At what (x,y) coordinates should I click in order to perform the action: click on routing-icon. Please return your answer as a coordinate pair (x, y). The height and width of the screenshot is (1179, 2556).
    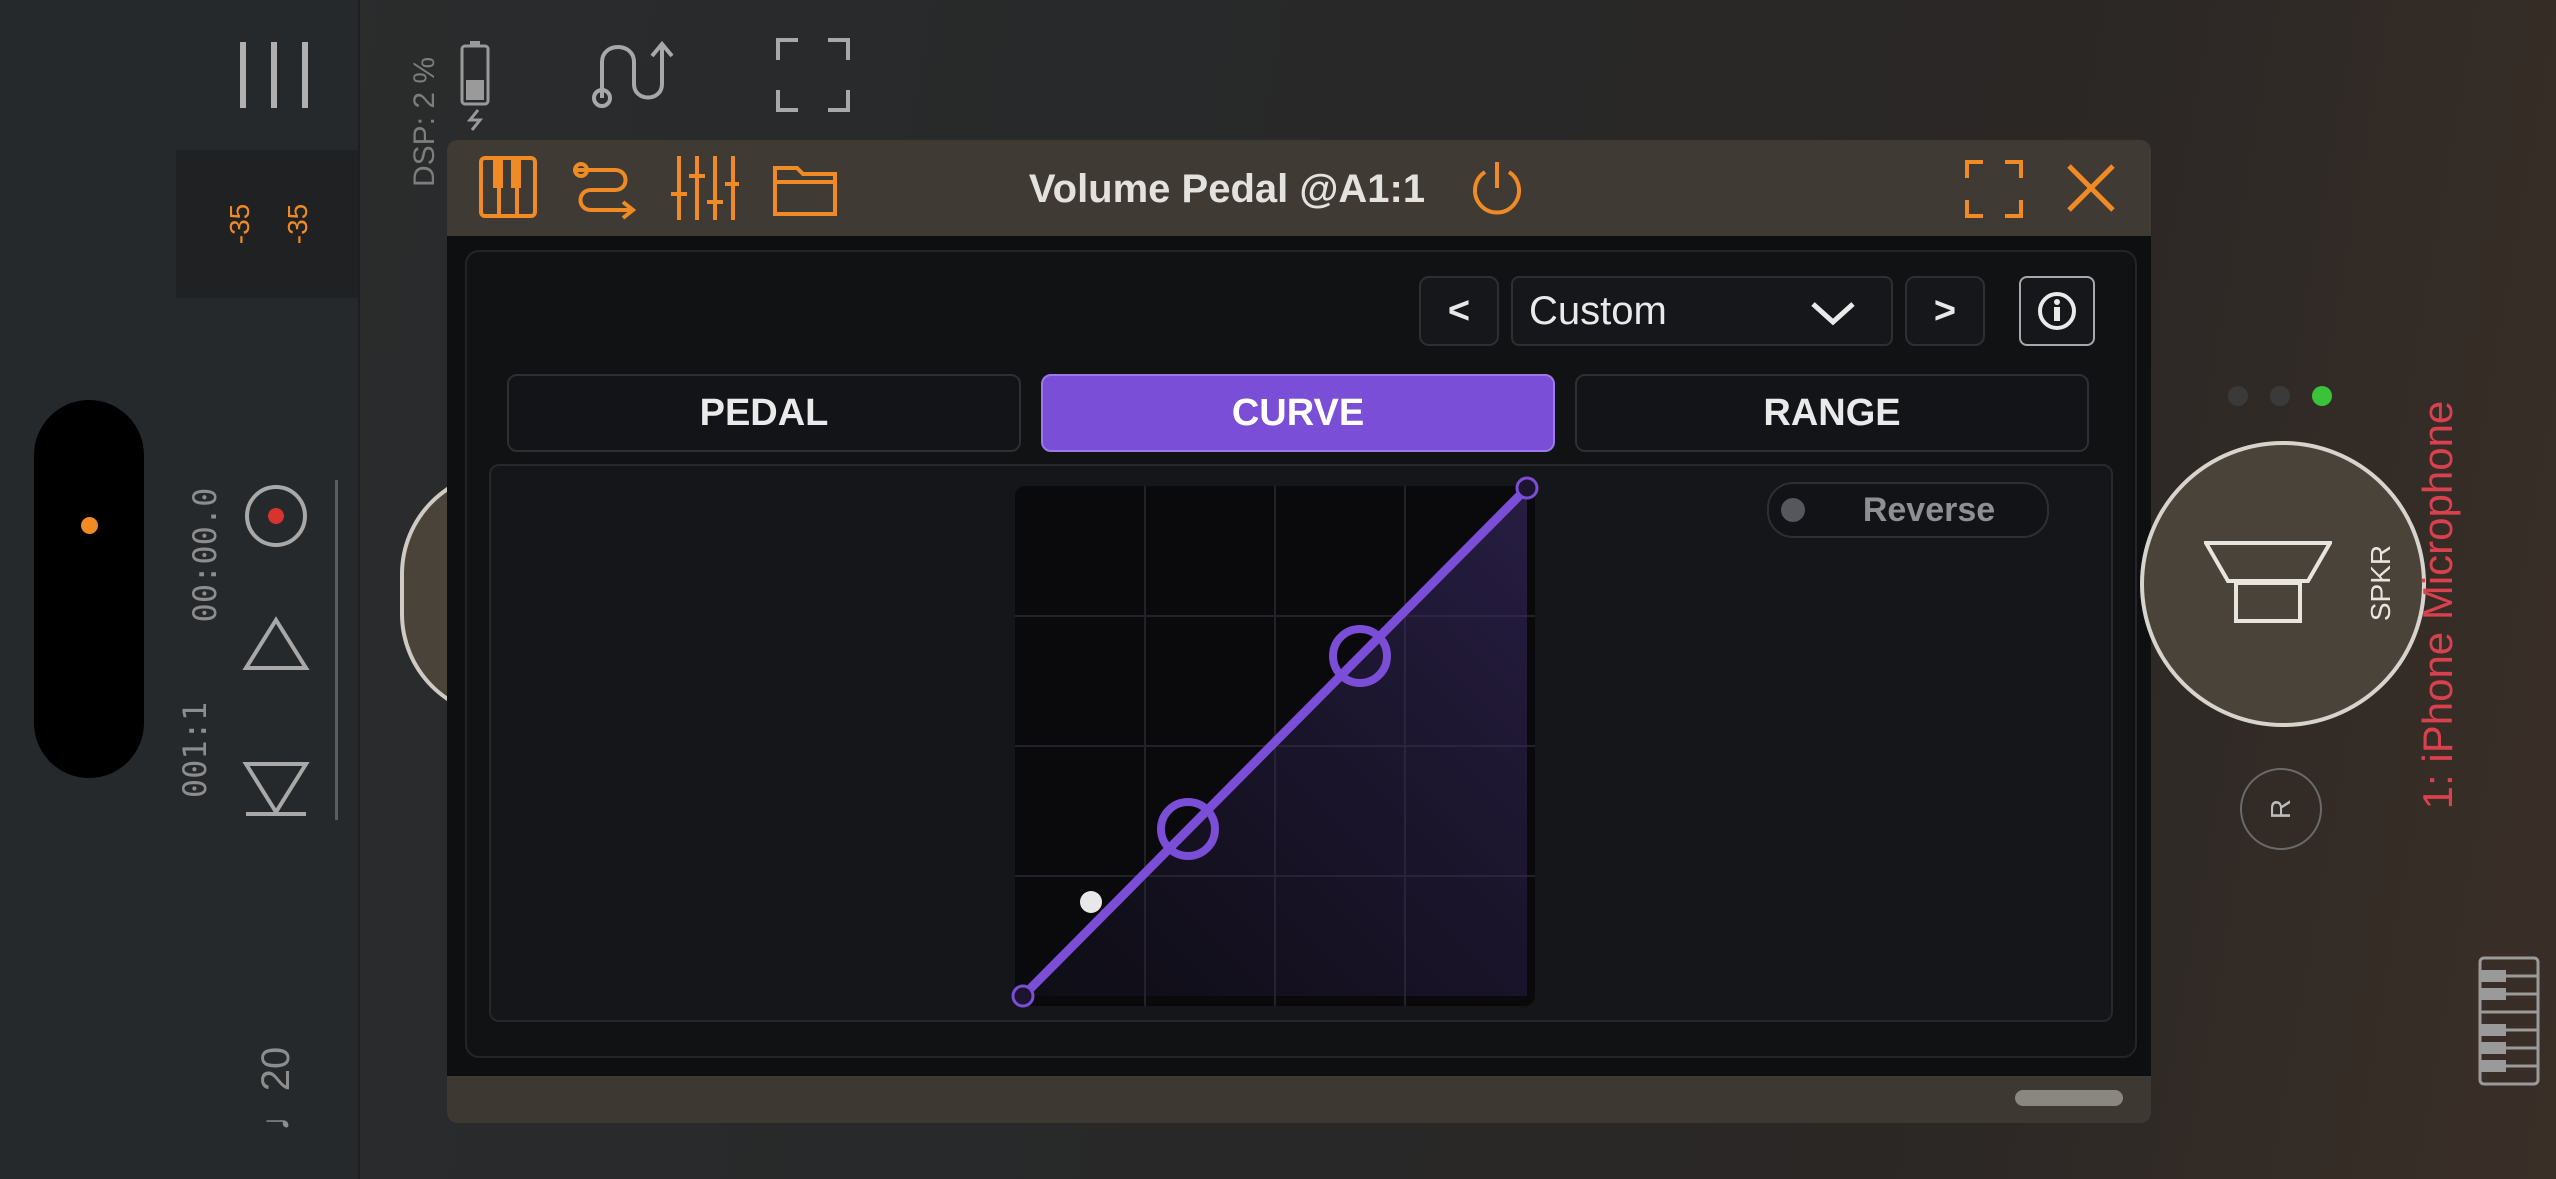
    Looking at the image, I should click on (635, 73).